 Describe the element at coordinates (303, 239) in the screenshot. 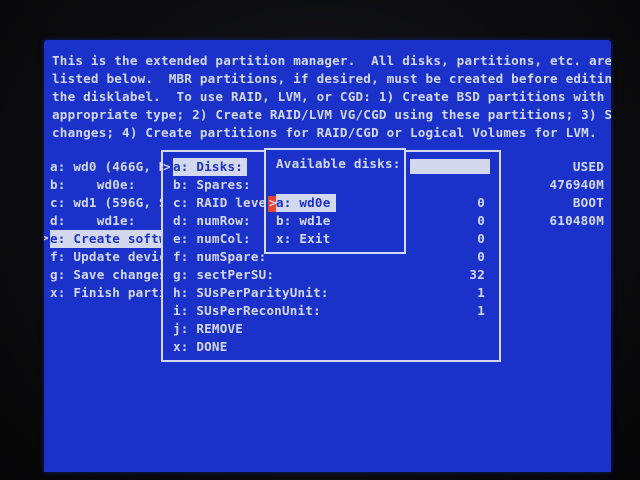

I see `disk-option-exit: x: Exit` at that location.